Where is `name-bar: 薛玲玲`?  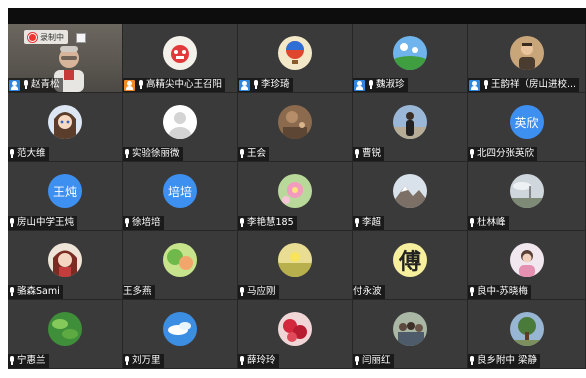
name-bar: 薛玲玲 is located at coordinates (258, 361).